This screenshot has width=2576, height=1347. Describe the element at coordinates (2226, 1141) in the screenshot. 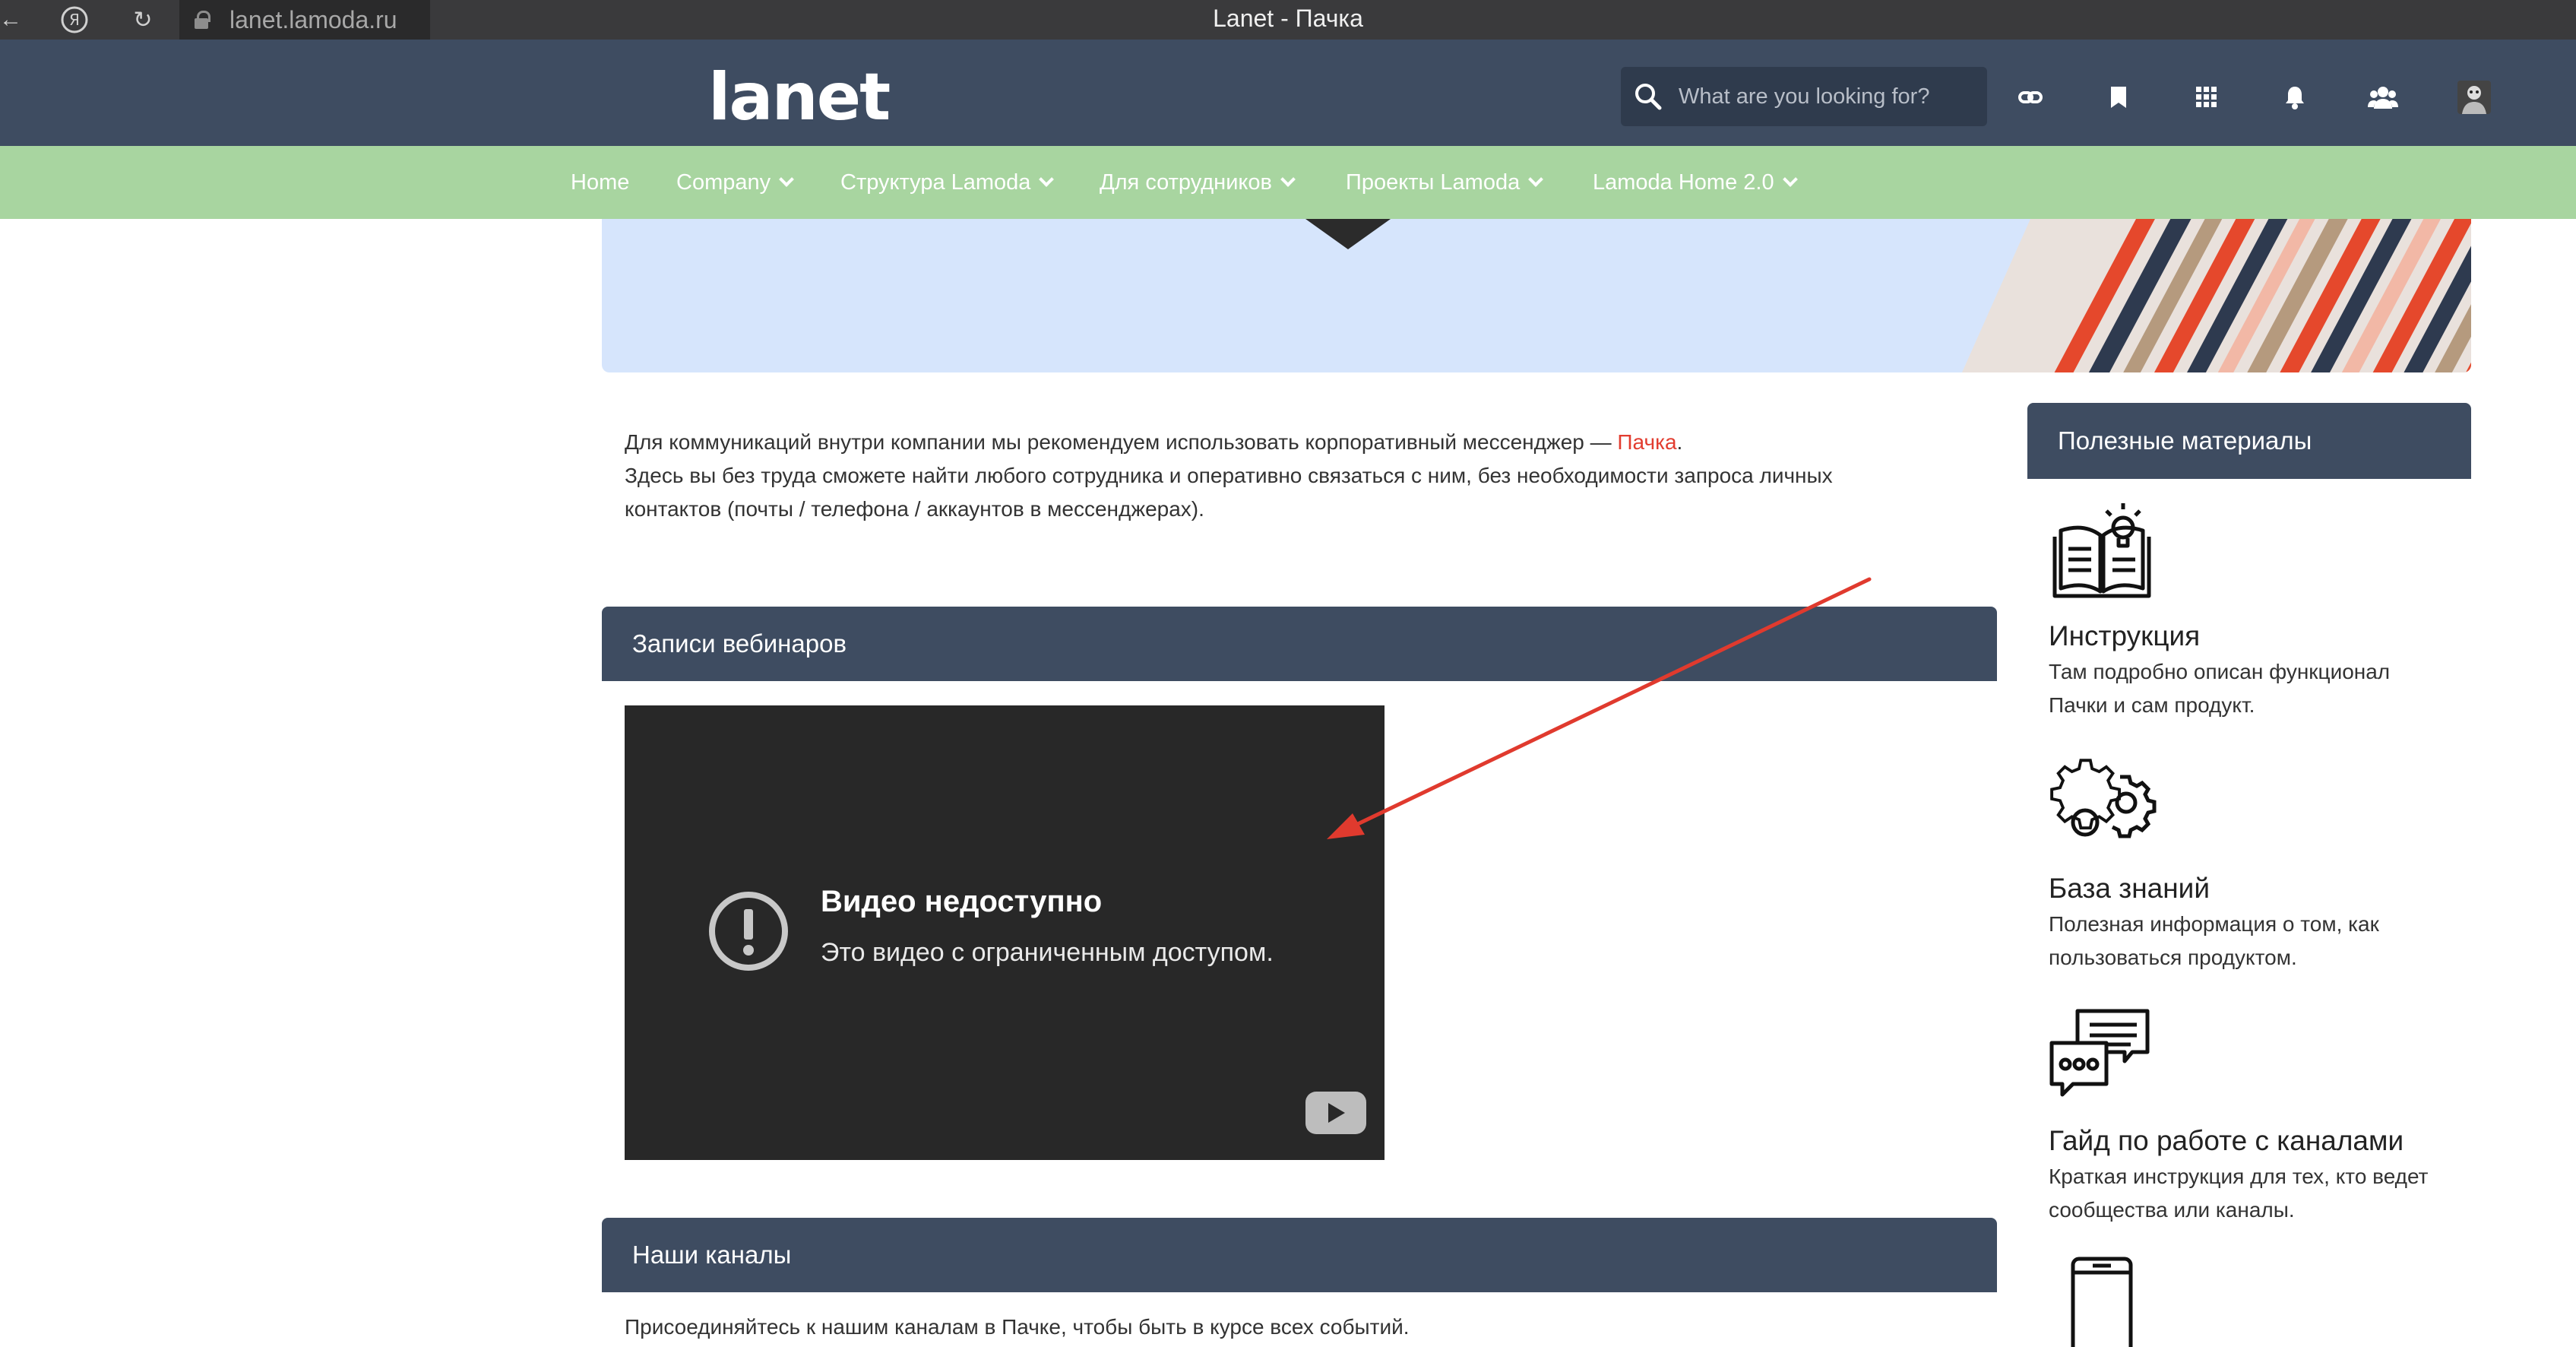

I see `sidebar-item-title-channels-guide: Гайд по работе с каналами` at that location.